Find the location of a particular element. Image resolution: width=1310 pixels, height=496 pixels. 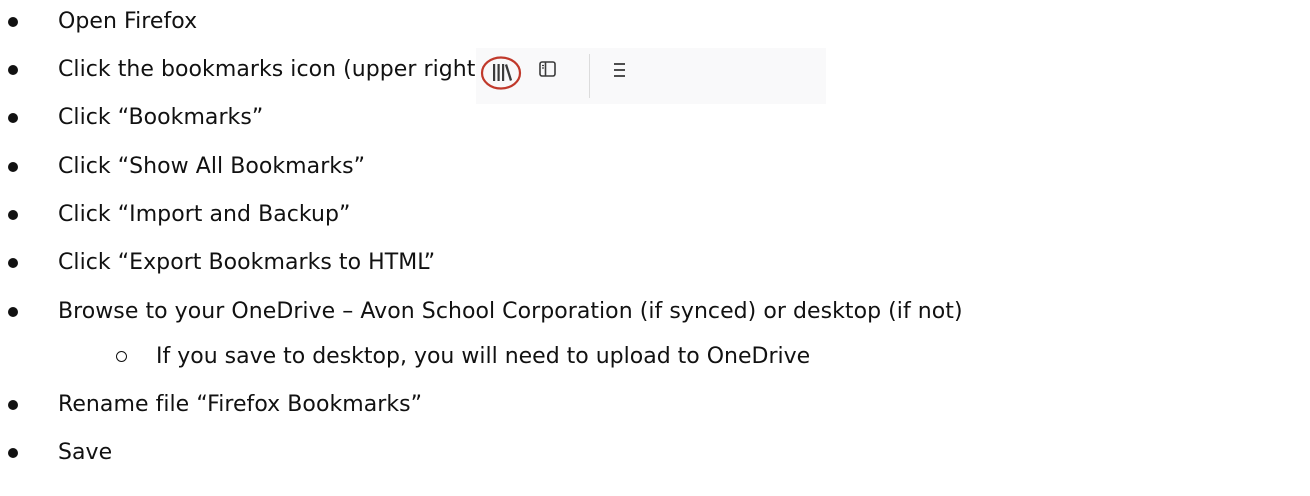

highlight-circle is located at coordinates (501, 73).